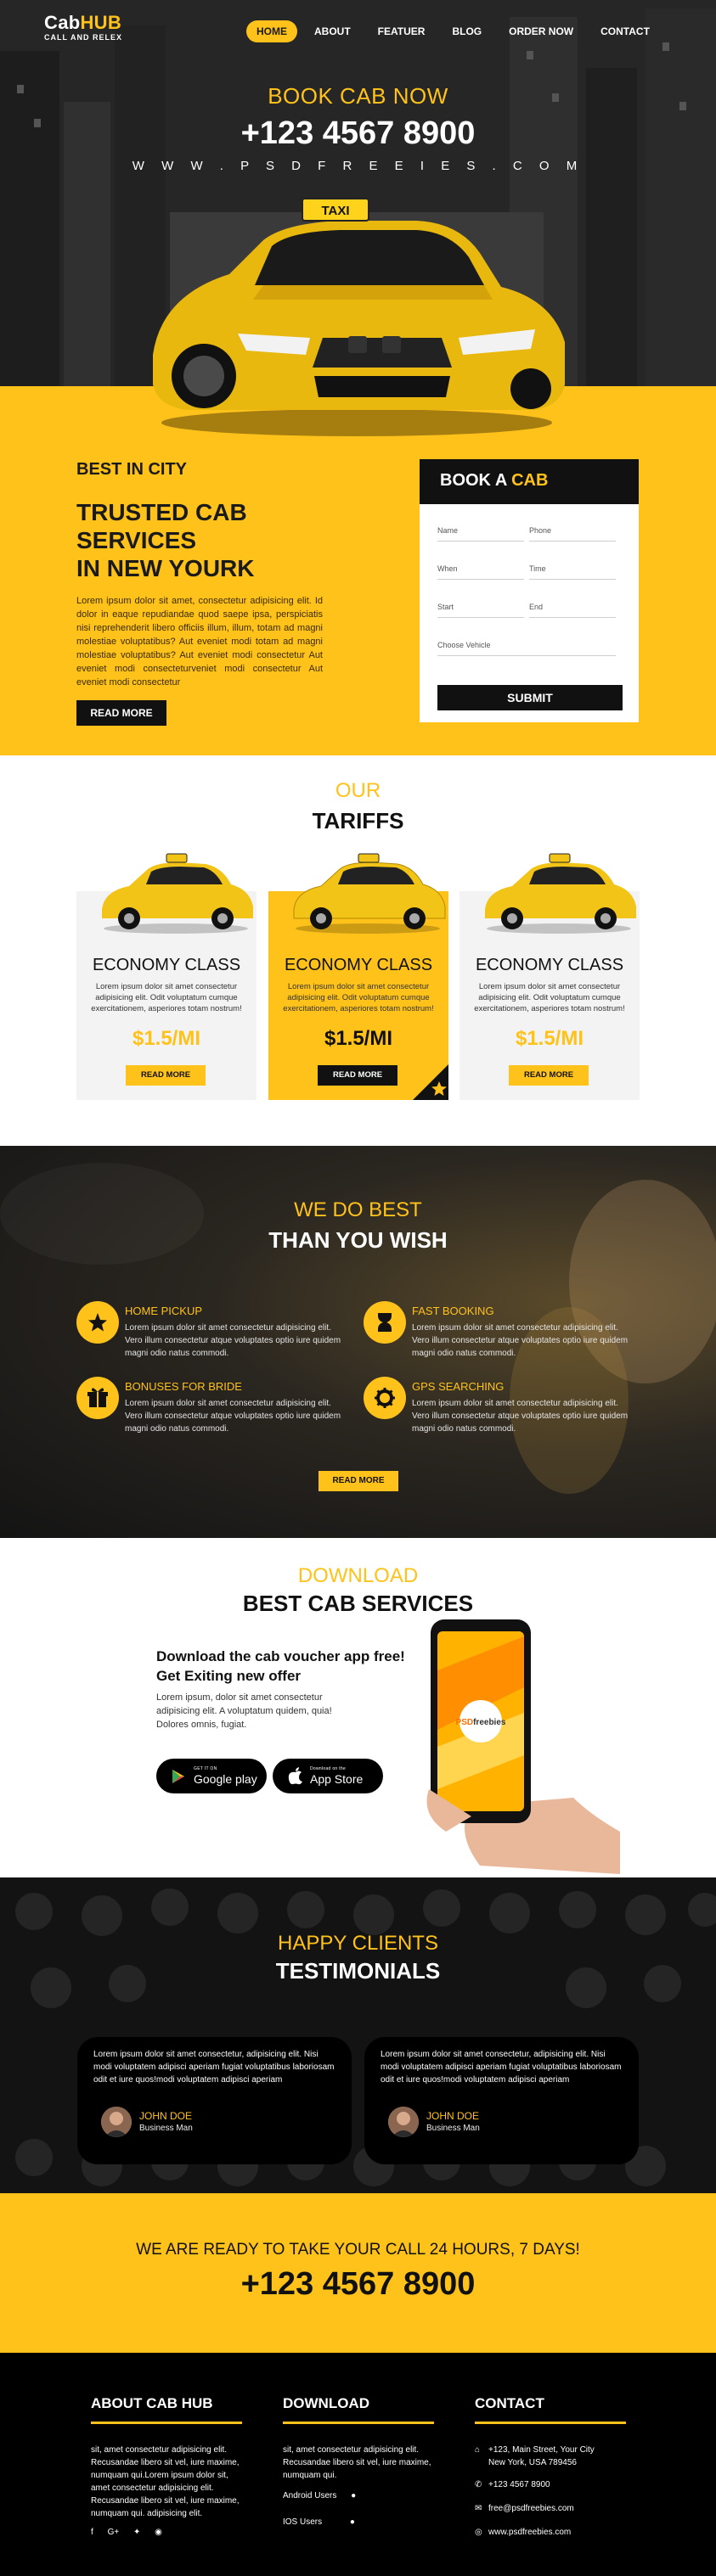 This screenshot has width=716, height=2576. I want to click on about-kicker: BEST IN CITY, so click(132, 469).